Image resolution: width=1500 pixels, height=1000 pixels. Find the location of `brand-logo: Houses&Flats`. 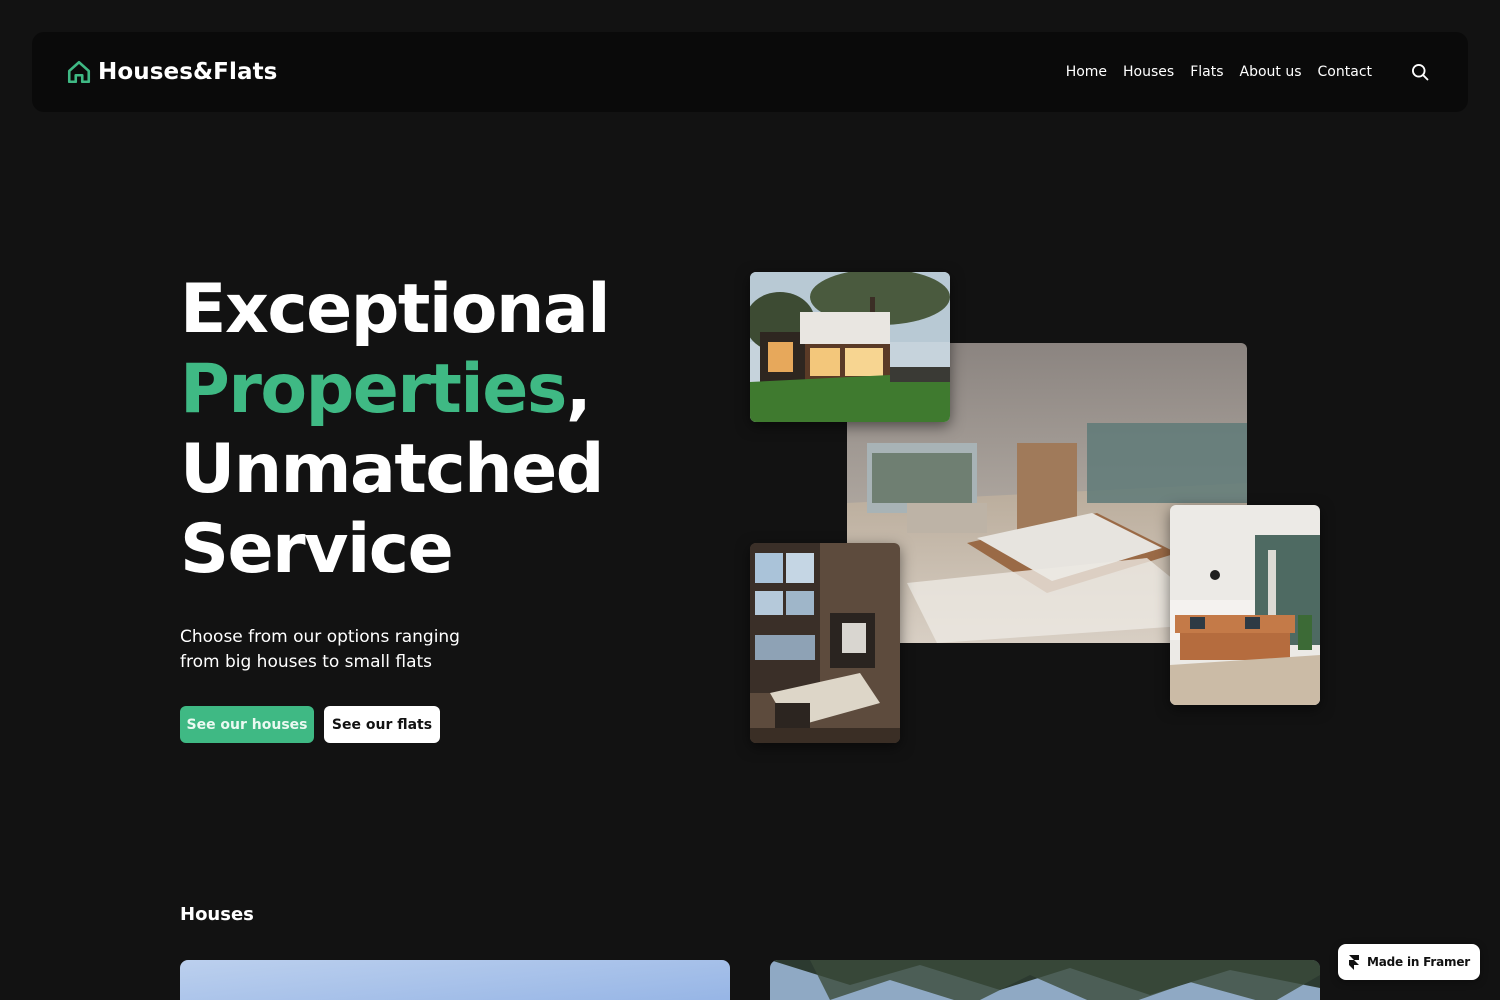

brand-logo: Houses&Flats is located at coordinates (171, 72).